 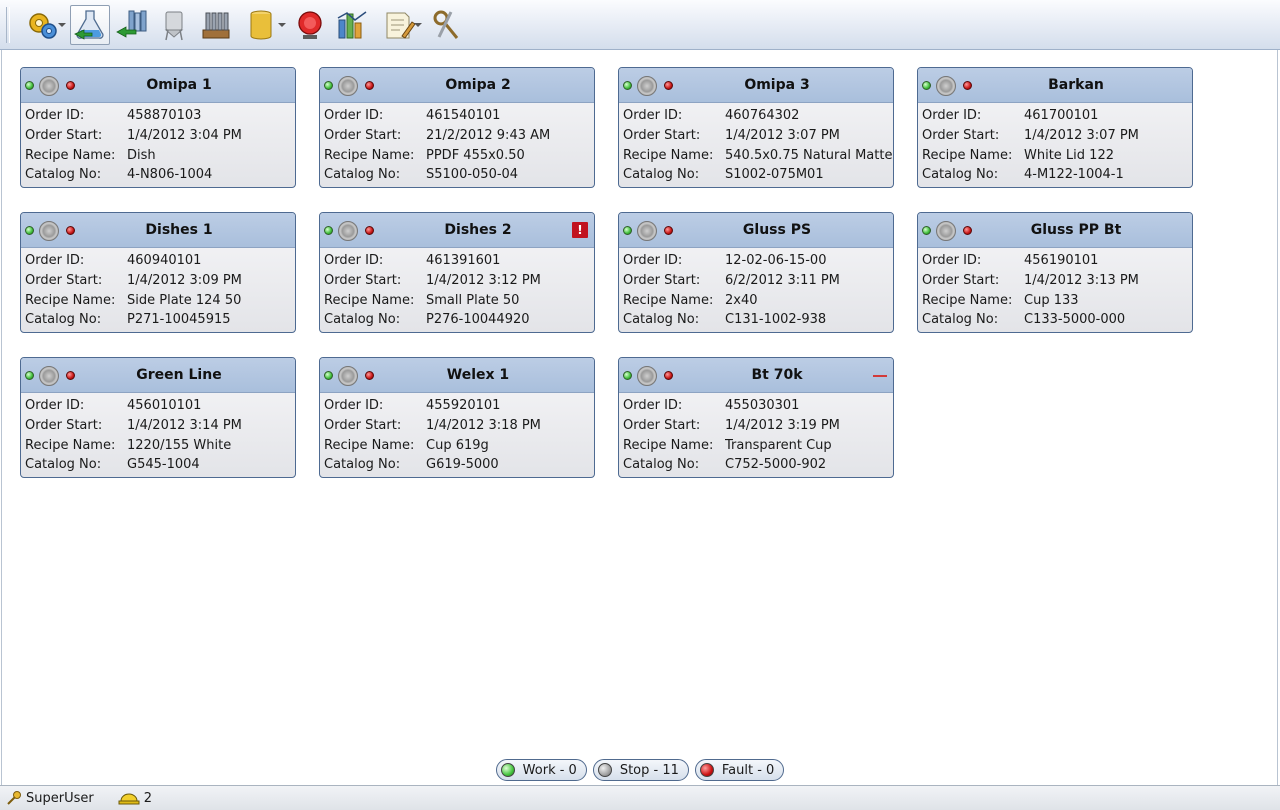 I want to click on machine-name: Green Line, so click(x=179, y=375).